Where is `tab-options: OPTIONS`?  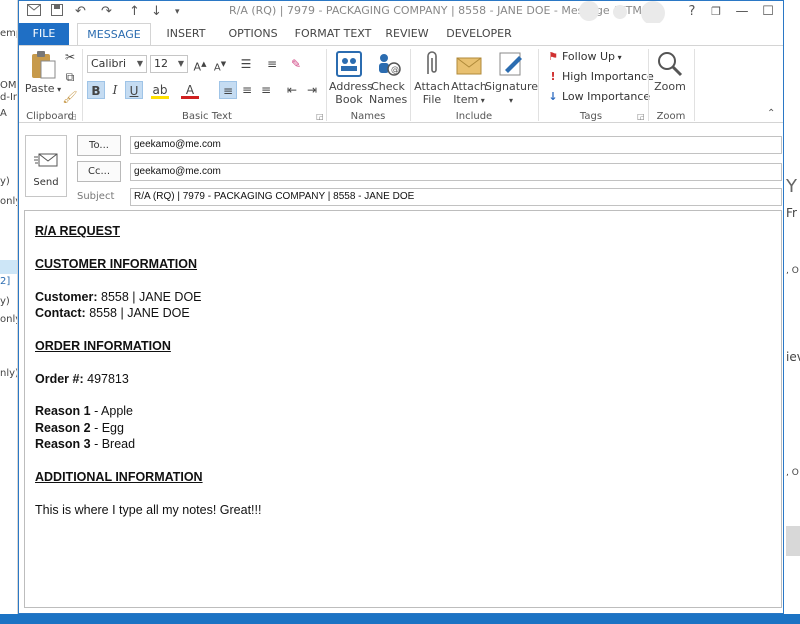 tab-options: OPTIONS is located at coordinates (253, 34).